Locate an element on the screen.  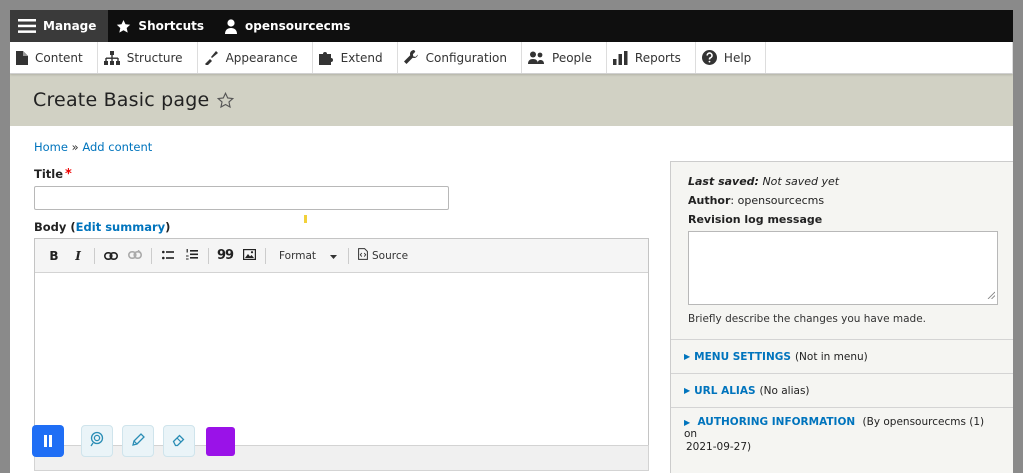
tray-item-people: People is located at coordinates (564, 57).